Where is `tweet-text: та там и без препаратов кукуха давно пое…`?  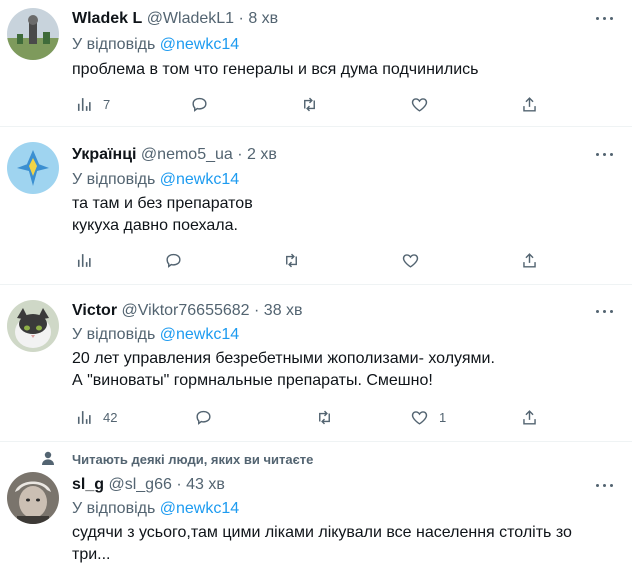
tweet-text: та там и без препаратов кукуха давно пое… is located at coordinates (162, 214).